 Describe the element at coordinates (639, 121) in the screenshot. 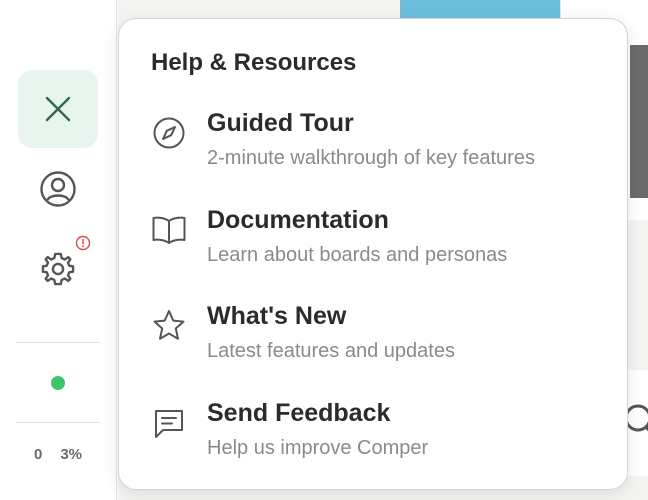

I see `background-image` at that location.